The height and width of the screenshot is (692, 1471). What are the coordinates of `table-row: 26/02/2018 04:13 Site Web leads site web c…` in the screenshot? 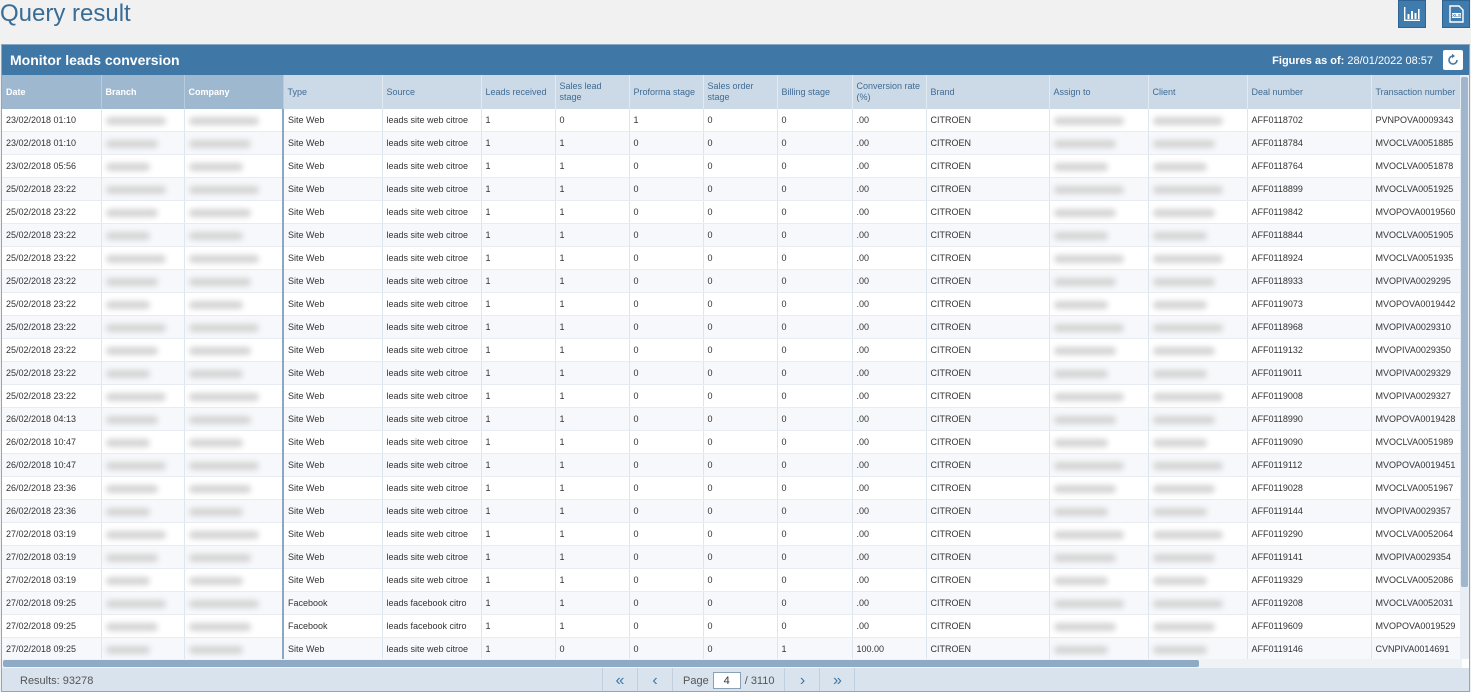 It's located at (732, 419).